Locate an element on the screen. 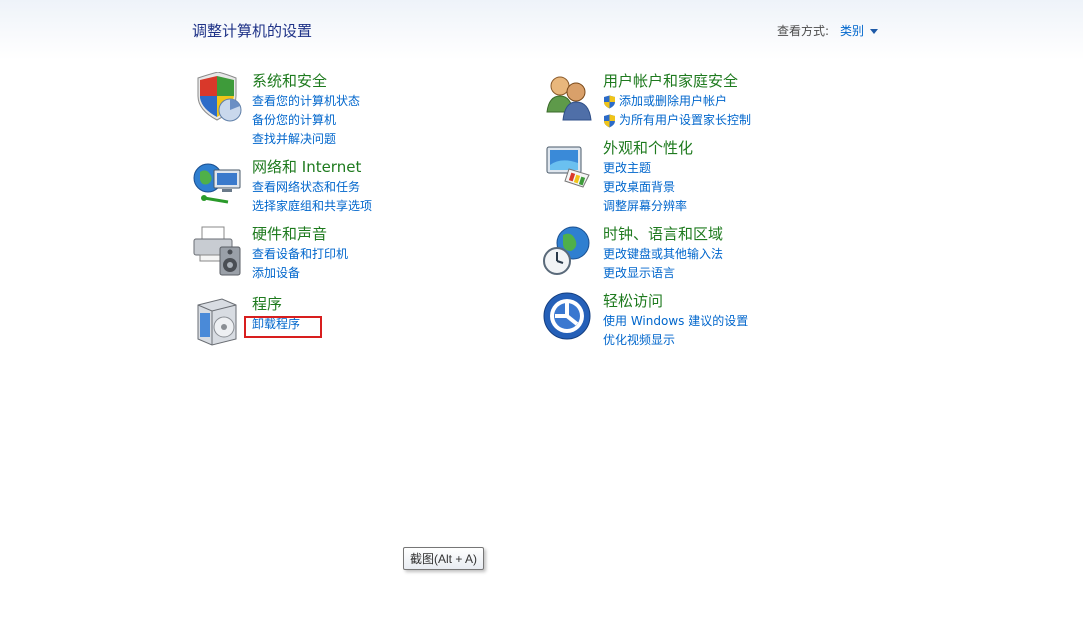  view-by-dropdown: 类别 is located at coordinates (859, 30).